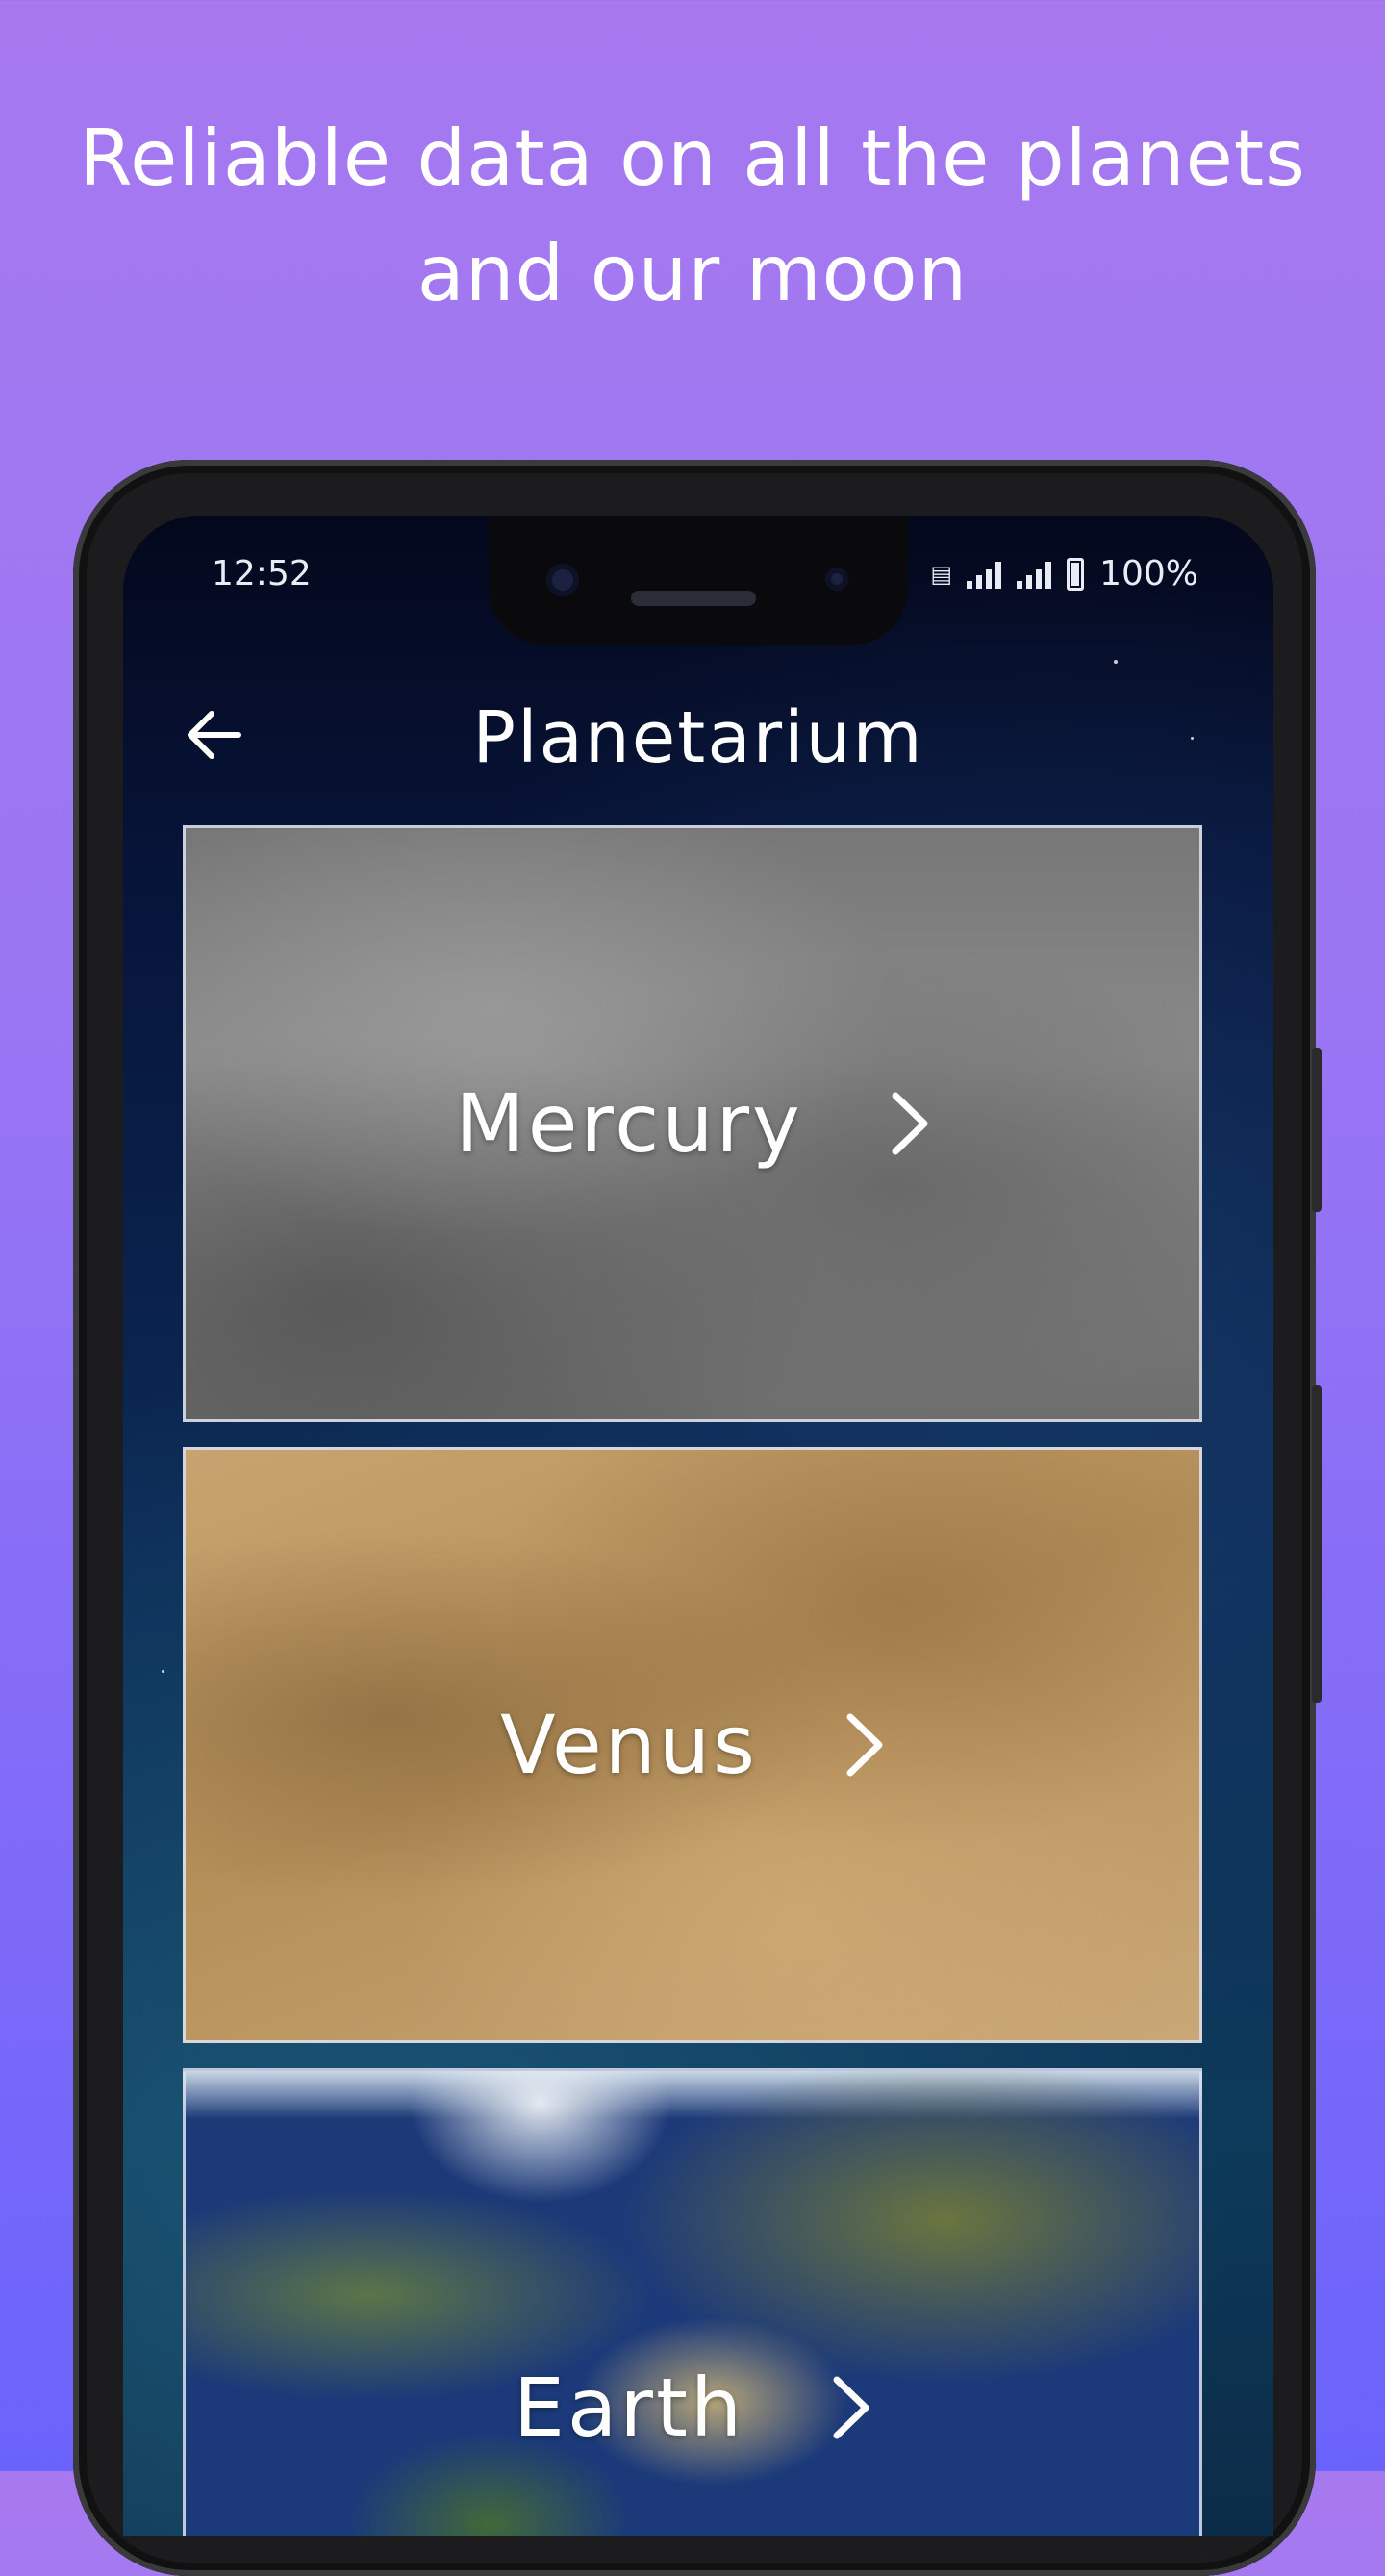  Describe the element at coordinates (693, 598) in the screenshot. I see `earpiece-speaker` at that location.